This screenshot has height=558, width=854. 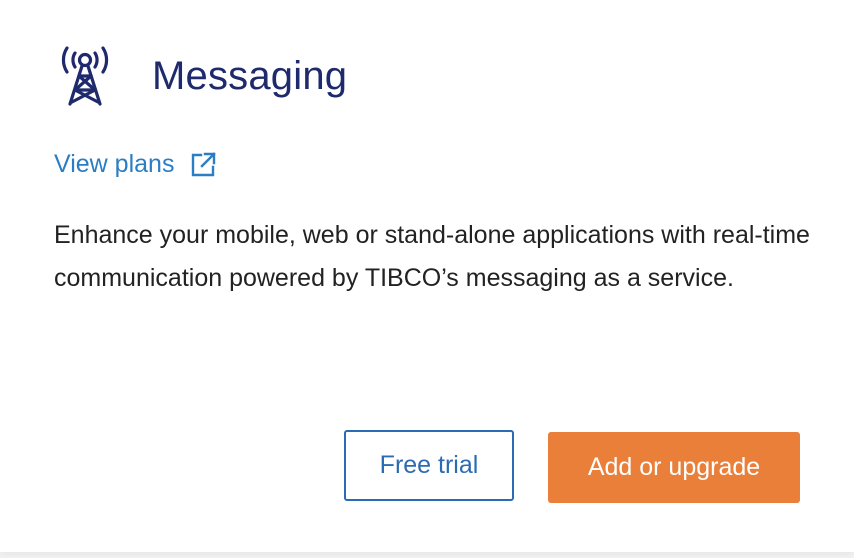 I want to click on view-plans-label: View plans, so click(x=114, y=164).